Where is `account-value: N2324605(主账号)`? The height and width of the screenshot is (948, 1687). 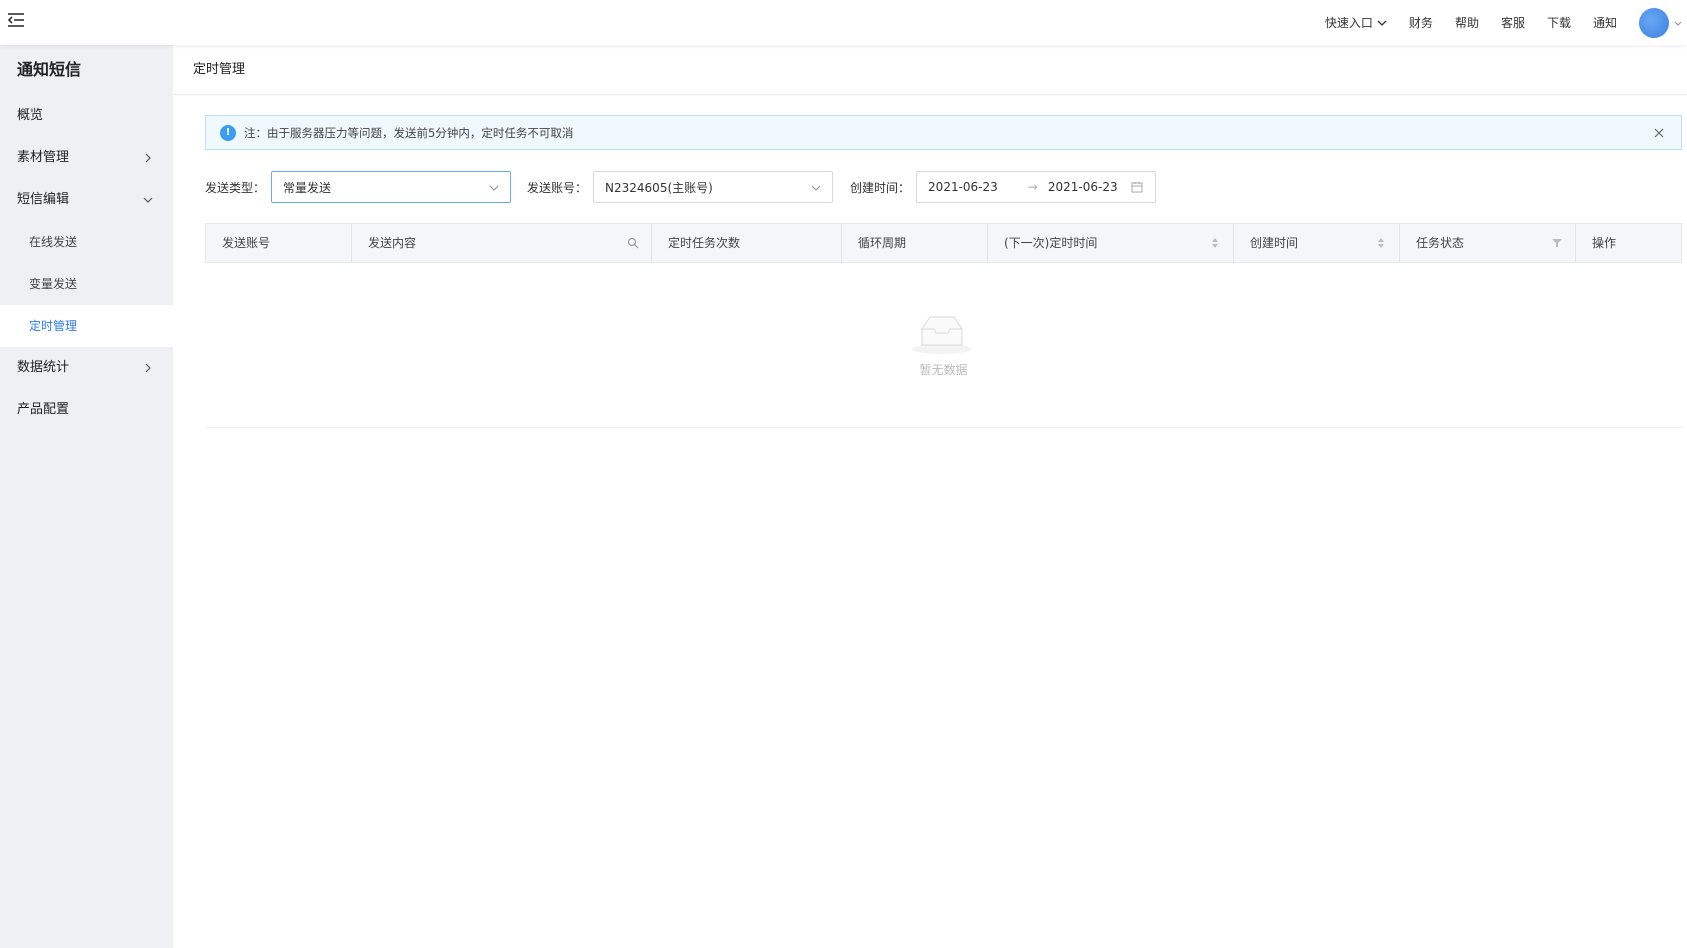
account-value: N2324605(主账号) is located at coordinates (659, 187).